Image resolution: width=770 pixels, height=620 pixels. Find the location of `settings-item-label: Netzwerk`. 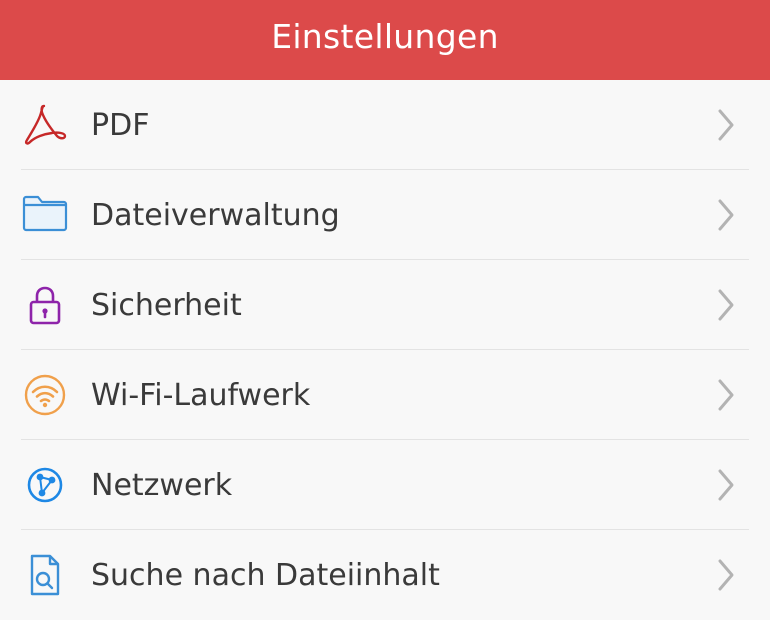

settings-item-label: Netzwerk is located at coordinates (162, 485).